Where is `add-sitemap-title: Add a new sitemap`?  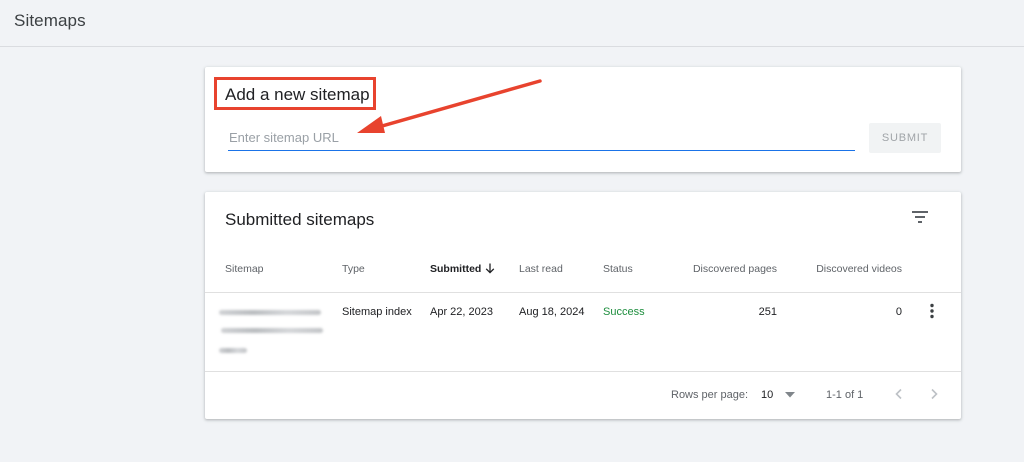
add-sitemap-title: Add a new sitemap is located at coordinates (297, 94).